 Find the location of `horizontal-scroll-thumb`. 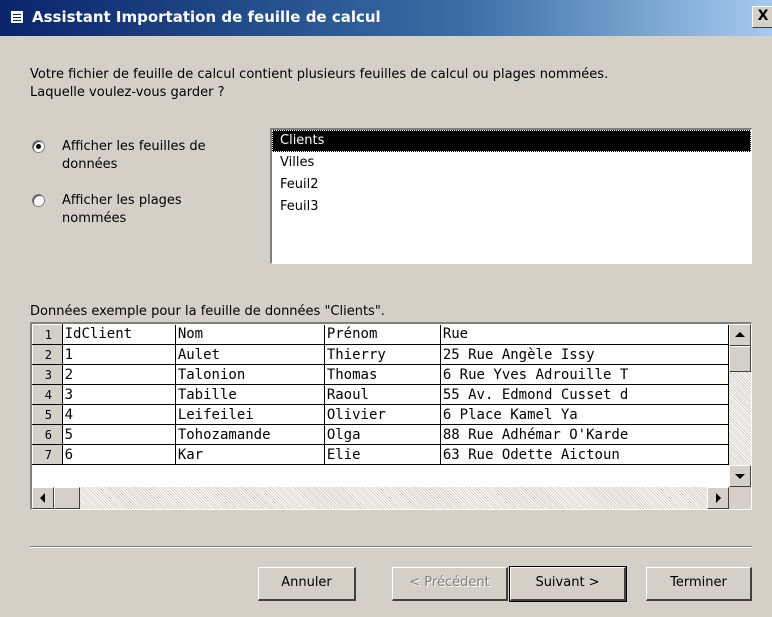

horizontal-scroll-thumb is located at coordinates (67, 498).